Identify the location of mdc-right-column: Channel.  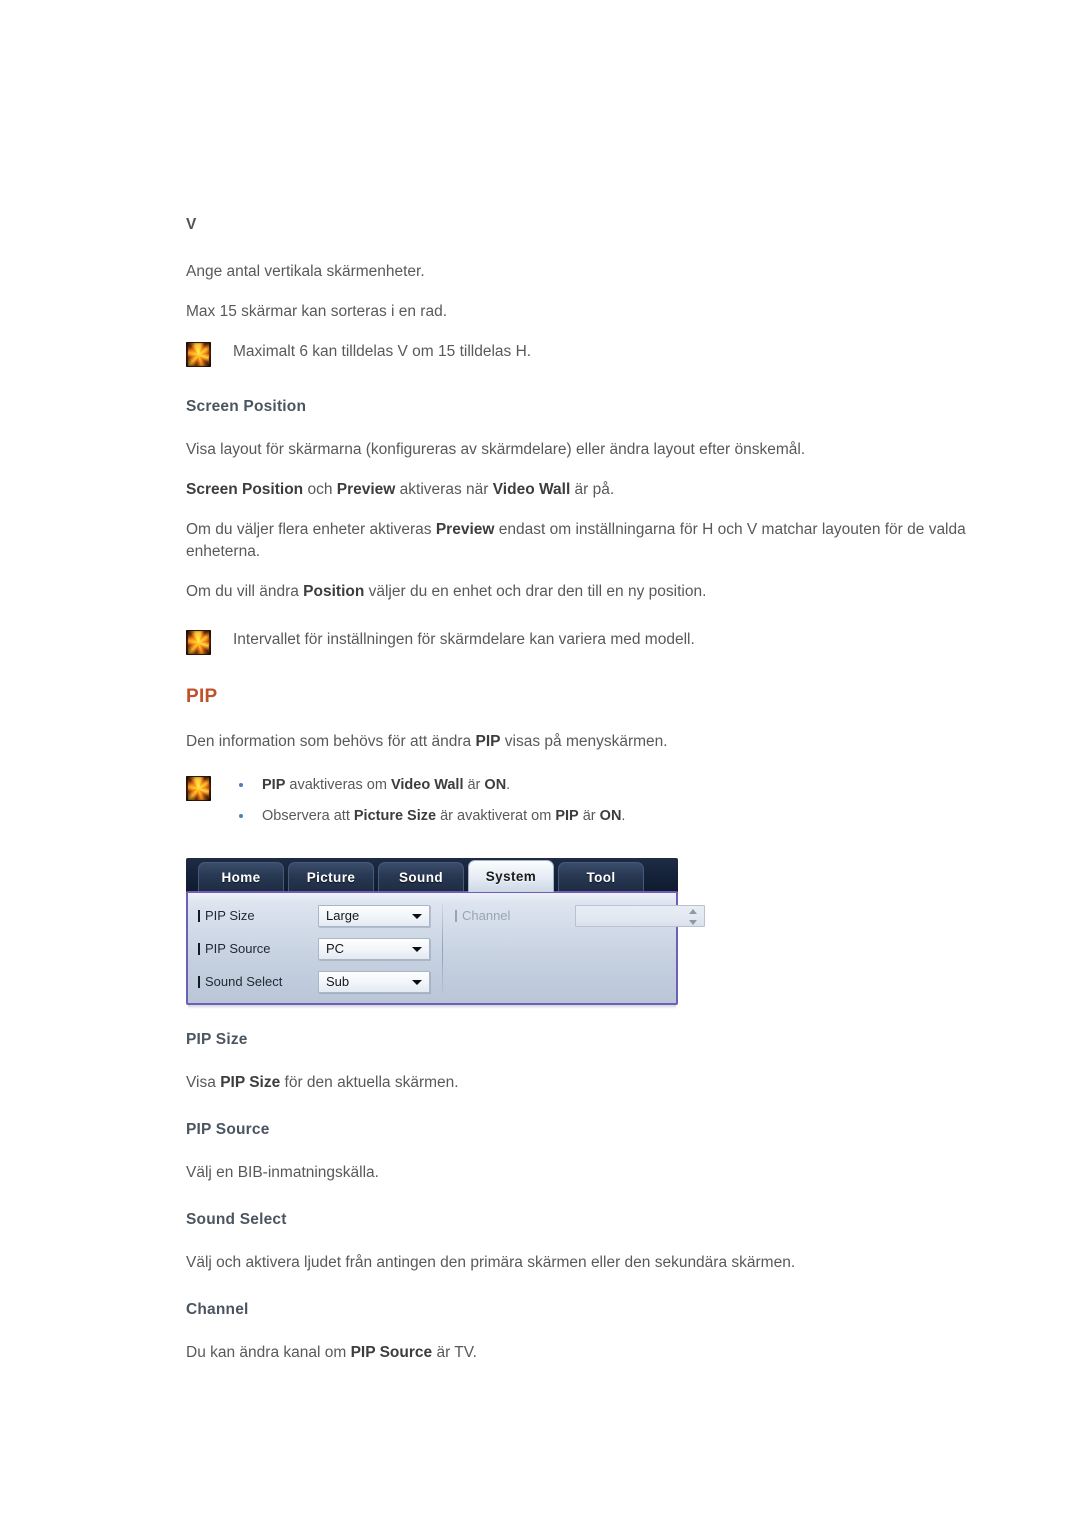
(580, 948).